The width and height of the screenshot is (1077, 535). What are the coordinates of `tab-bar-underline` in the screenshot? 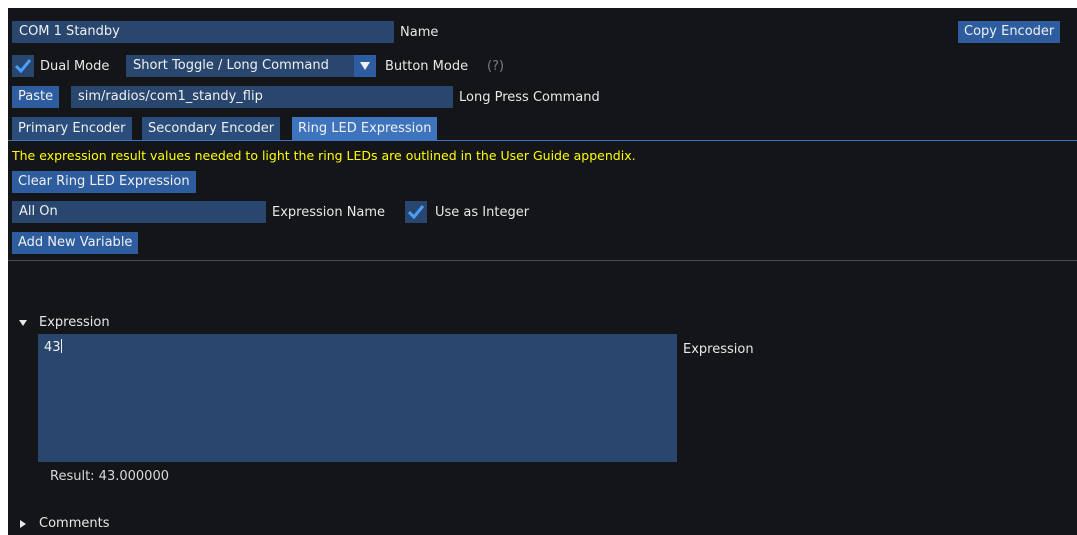 It's located at (542, 140).